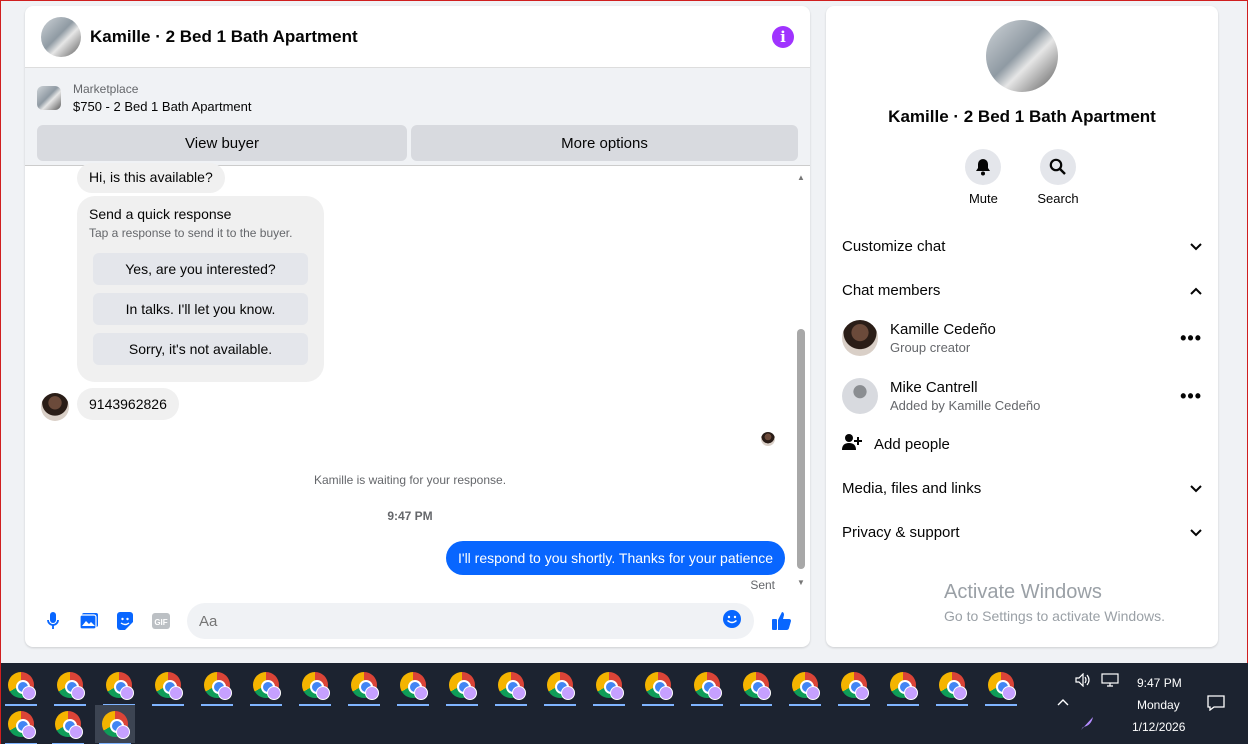 The width and height of the screenshot is (1248, 744). I want to click on clock-time: 9:47 PM, so click(1159, 683).